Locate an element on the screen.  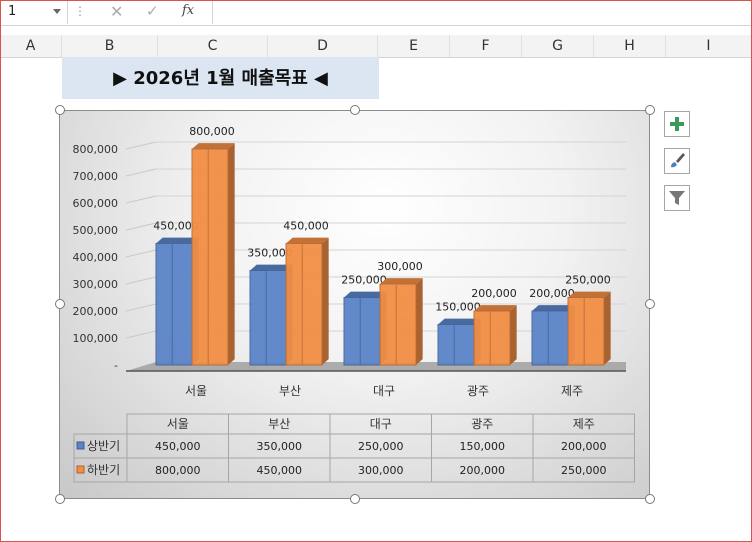
formula-input is located at coordinates (482, 12).